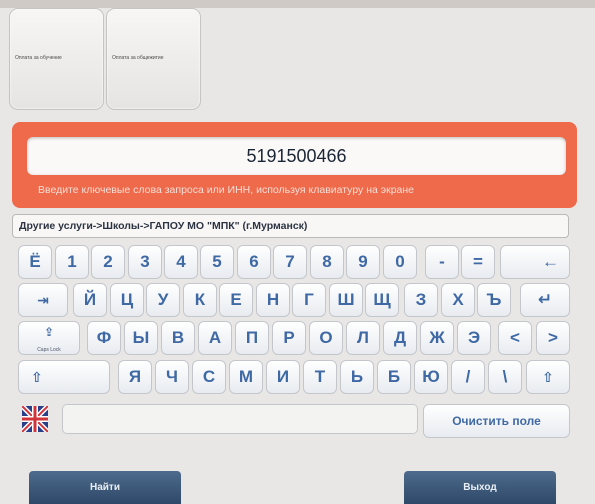 The height and width of the screenshot is (504, 595). I want to click on caps-lock-label: Caps Lock, so click(49, 350).